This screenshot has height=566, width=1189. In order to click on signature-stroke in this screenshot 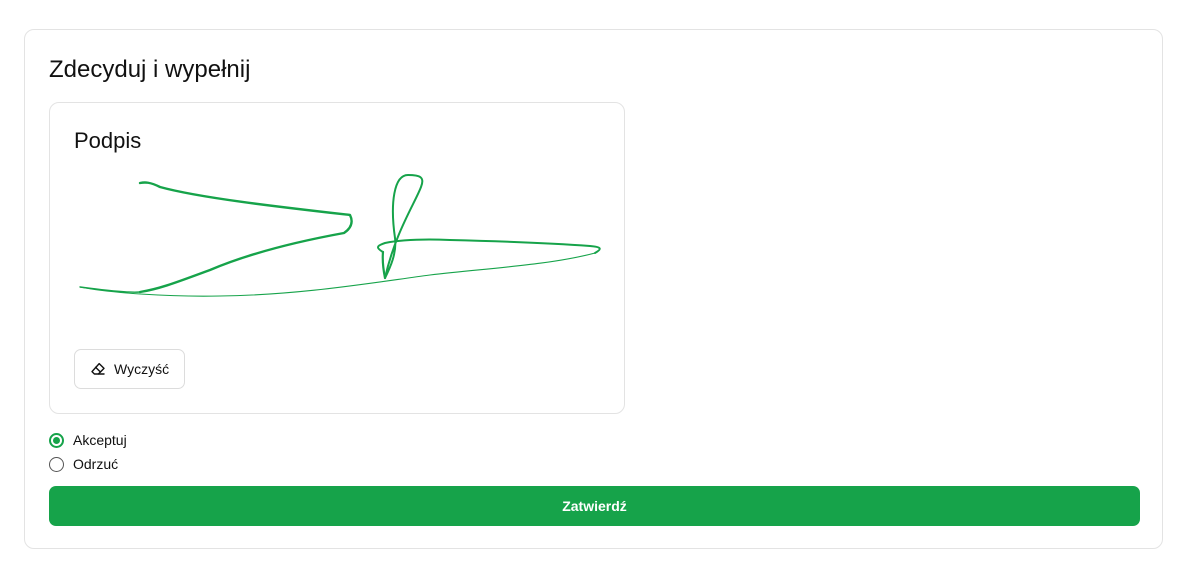, I will do `click(340, 235)`.